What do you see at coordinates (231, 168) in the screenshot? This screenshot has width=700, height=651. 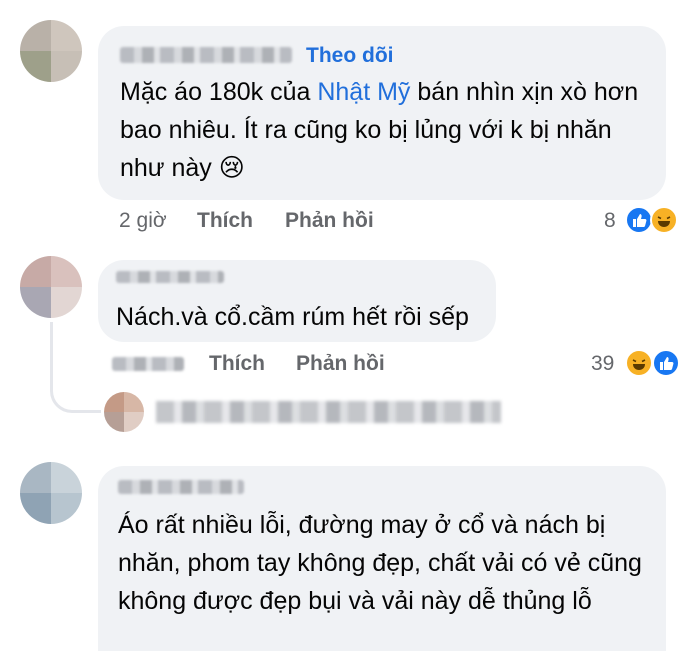 I see `crying-emoji: 😢` at bounding box center [231, 168].